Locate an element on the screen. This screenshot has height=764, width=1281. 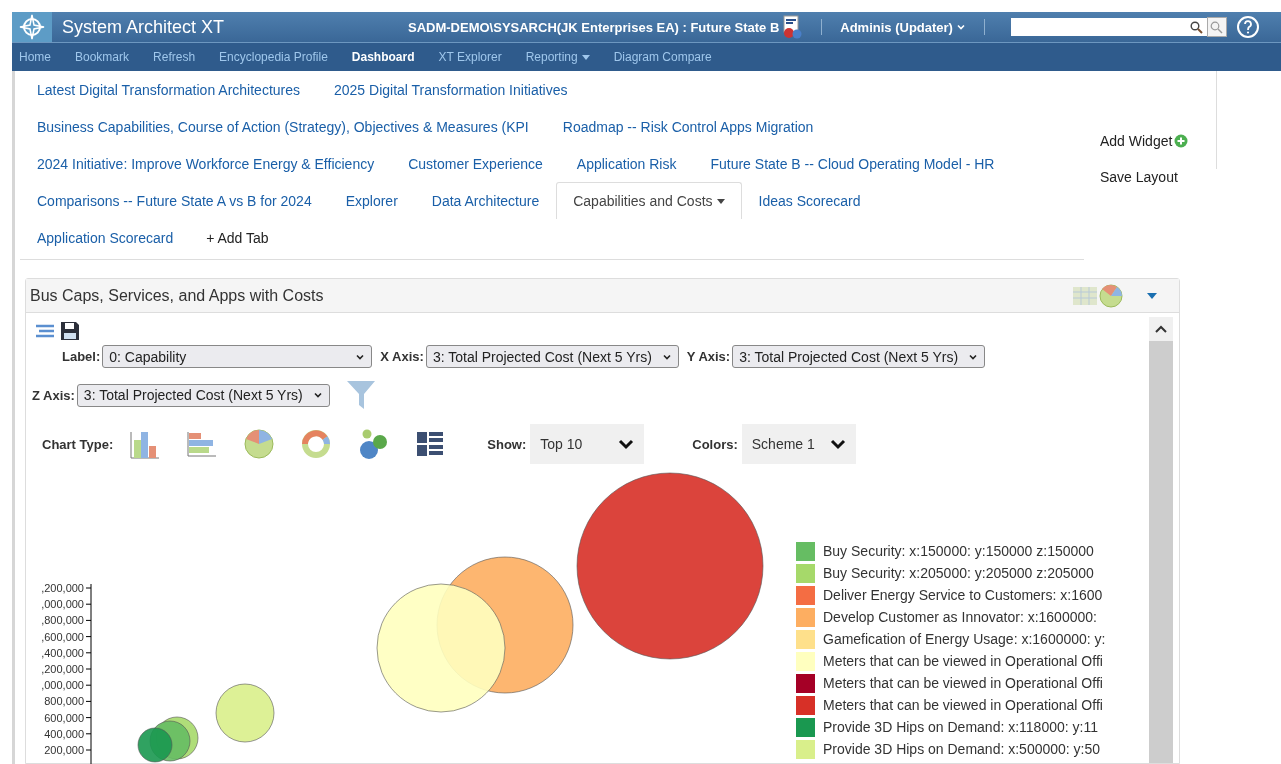
scroll-up-button is located at coordinates (1161, 329).